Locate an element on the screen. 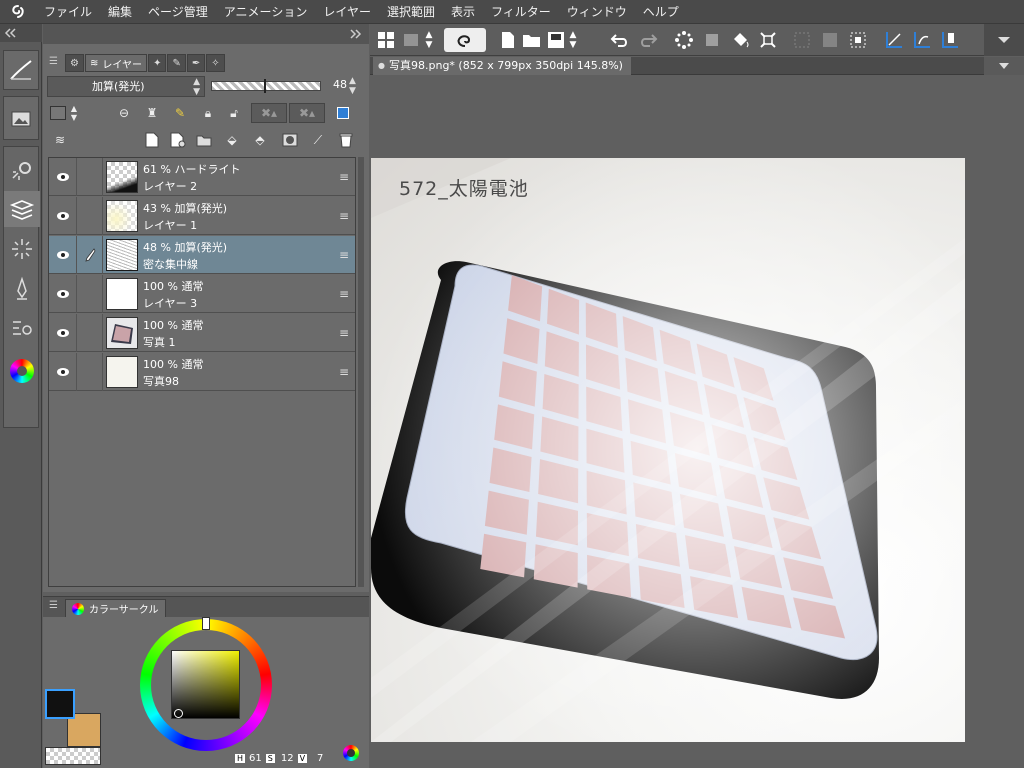  new-vector-layer-icon is located at coordinates (178, 140).